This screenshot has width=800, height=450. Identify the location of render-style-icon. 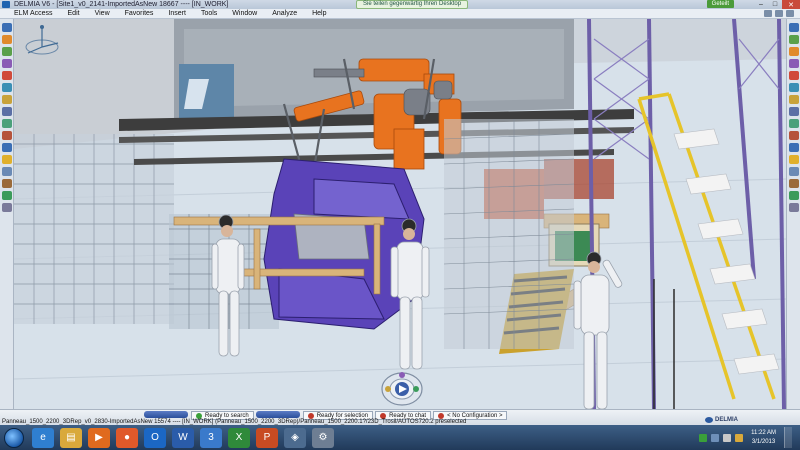
(793, 75).